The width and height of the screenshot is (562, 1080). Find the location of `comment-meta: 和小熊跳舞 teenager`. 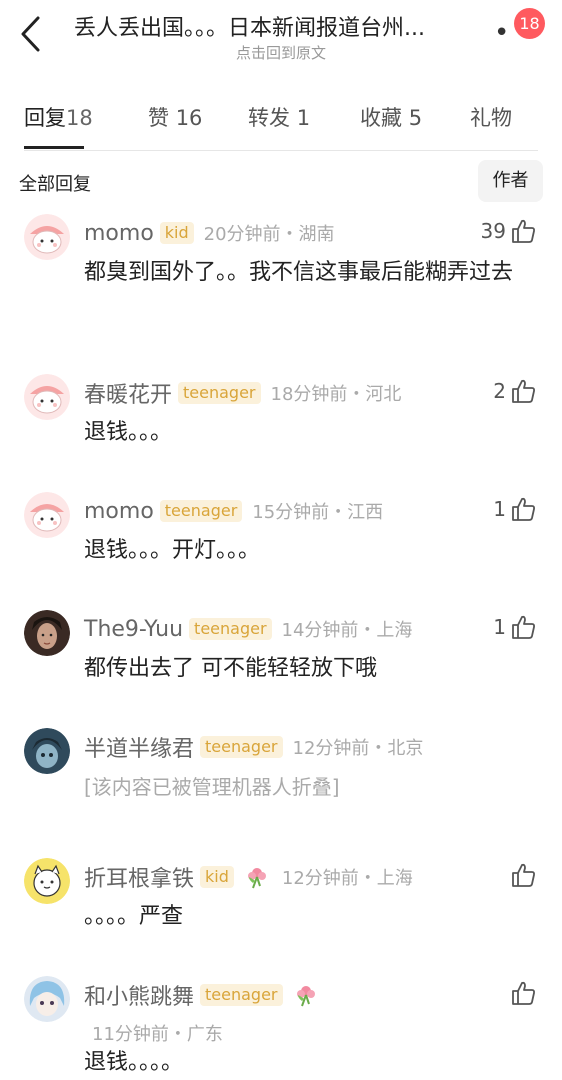

comment-meta: 和小熊跳舞 teenager is located at coordinates (207, 995).